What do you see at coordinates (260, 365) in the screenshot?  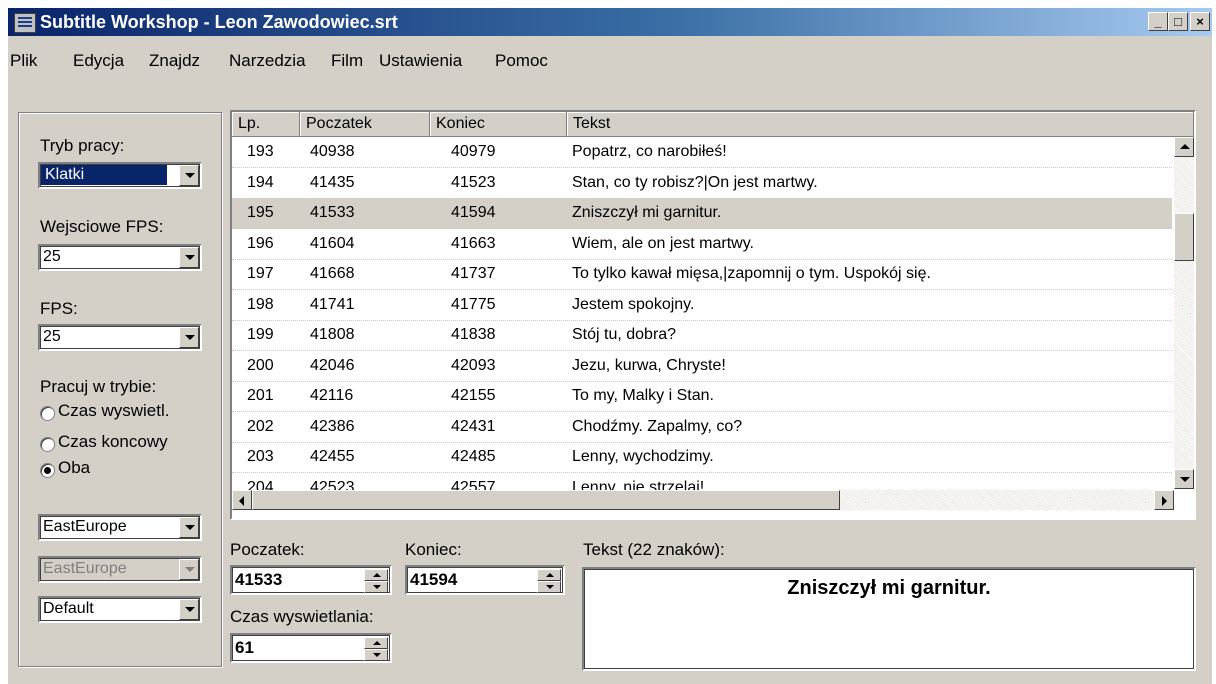 I see `cell-number: 200` at bounding box center [260, 365].